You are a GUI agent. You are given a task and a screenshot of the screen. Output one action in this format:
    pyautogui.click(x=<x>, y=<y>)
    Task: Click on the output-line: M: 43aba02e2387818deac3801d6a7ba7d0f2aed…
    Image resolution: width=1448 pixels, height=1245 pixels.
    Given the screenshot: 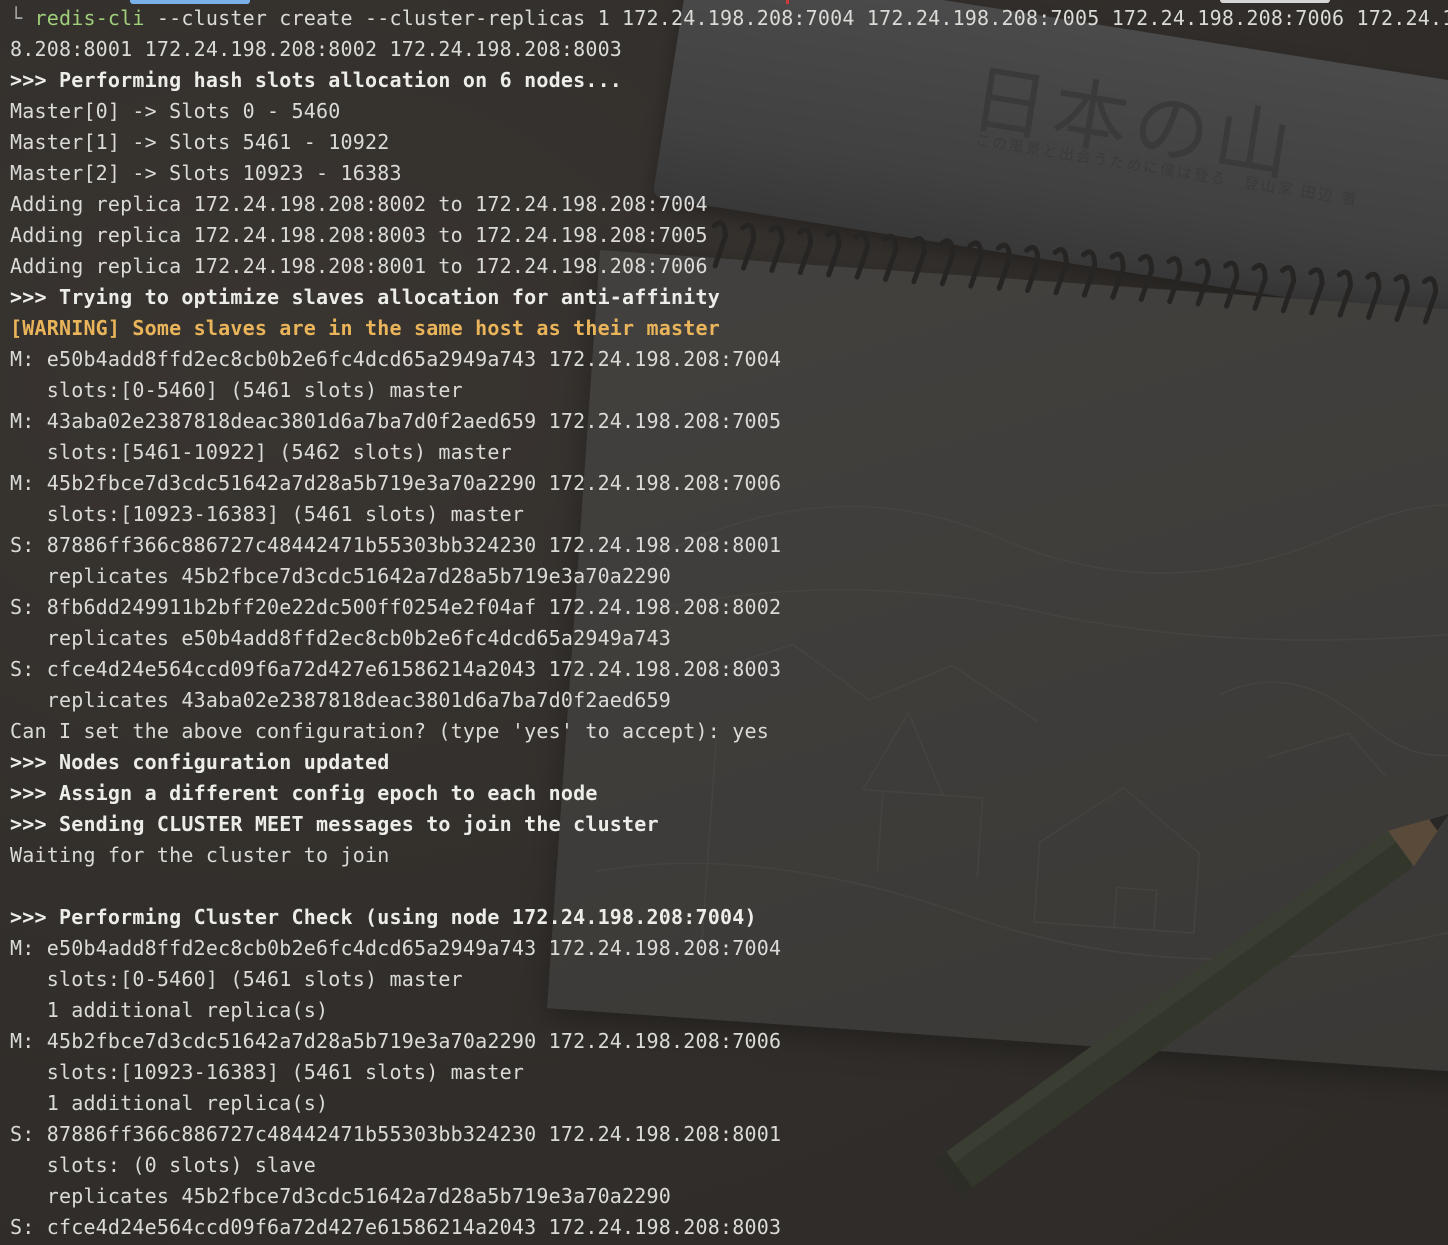 What is the action you would take?
    pyautogui.click(x=396, y=421)
    